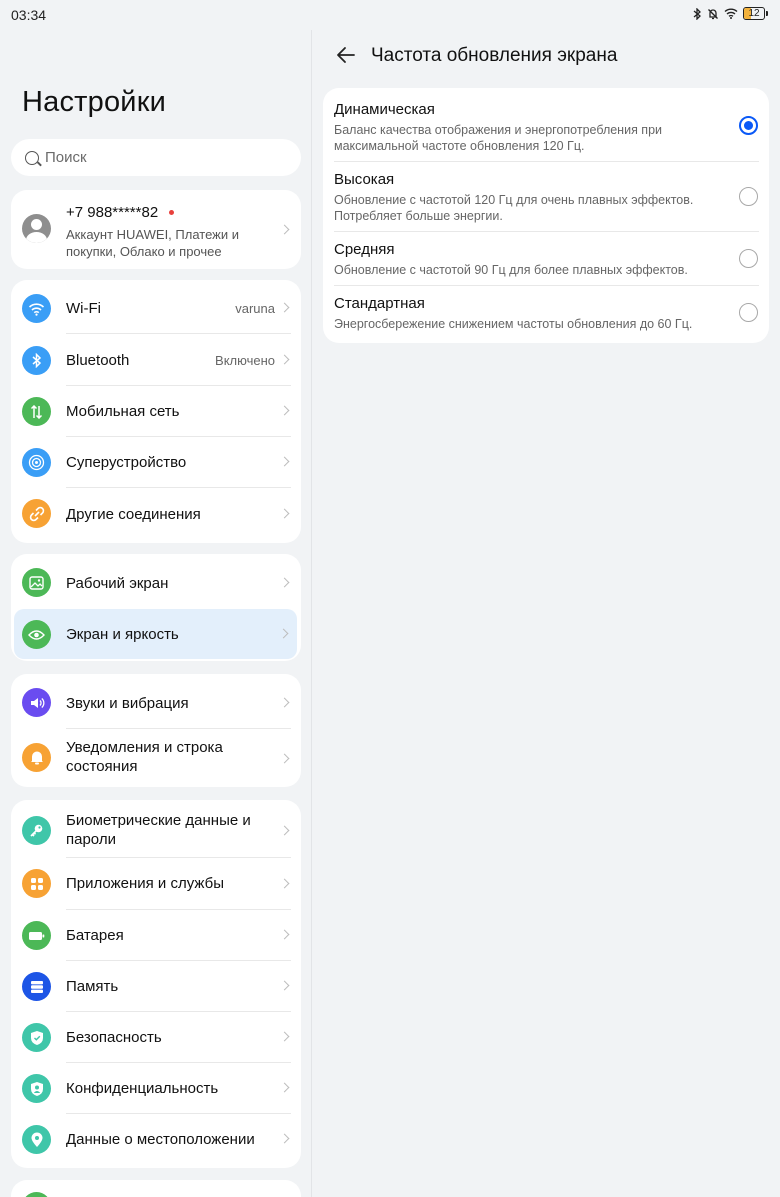 Image resolution: width=780 pixels, height=1197 pixels. Describe the element at coordinates (122, 634) in the screenshot. I see `sidebar-item-label: Экран и яркость` at that location.